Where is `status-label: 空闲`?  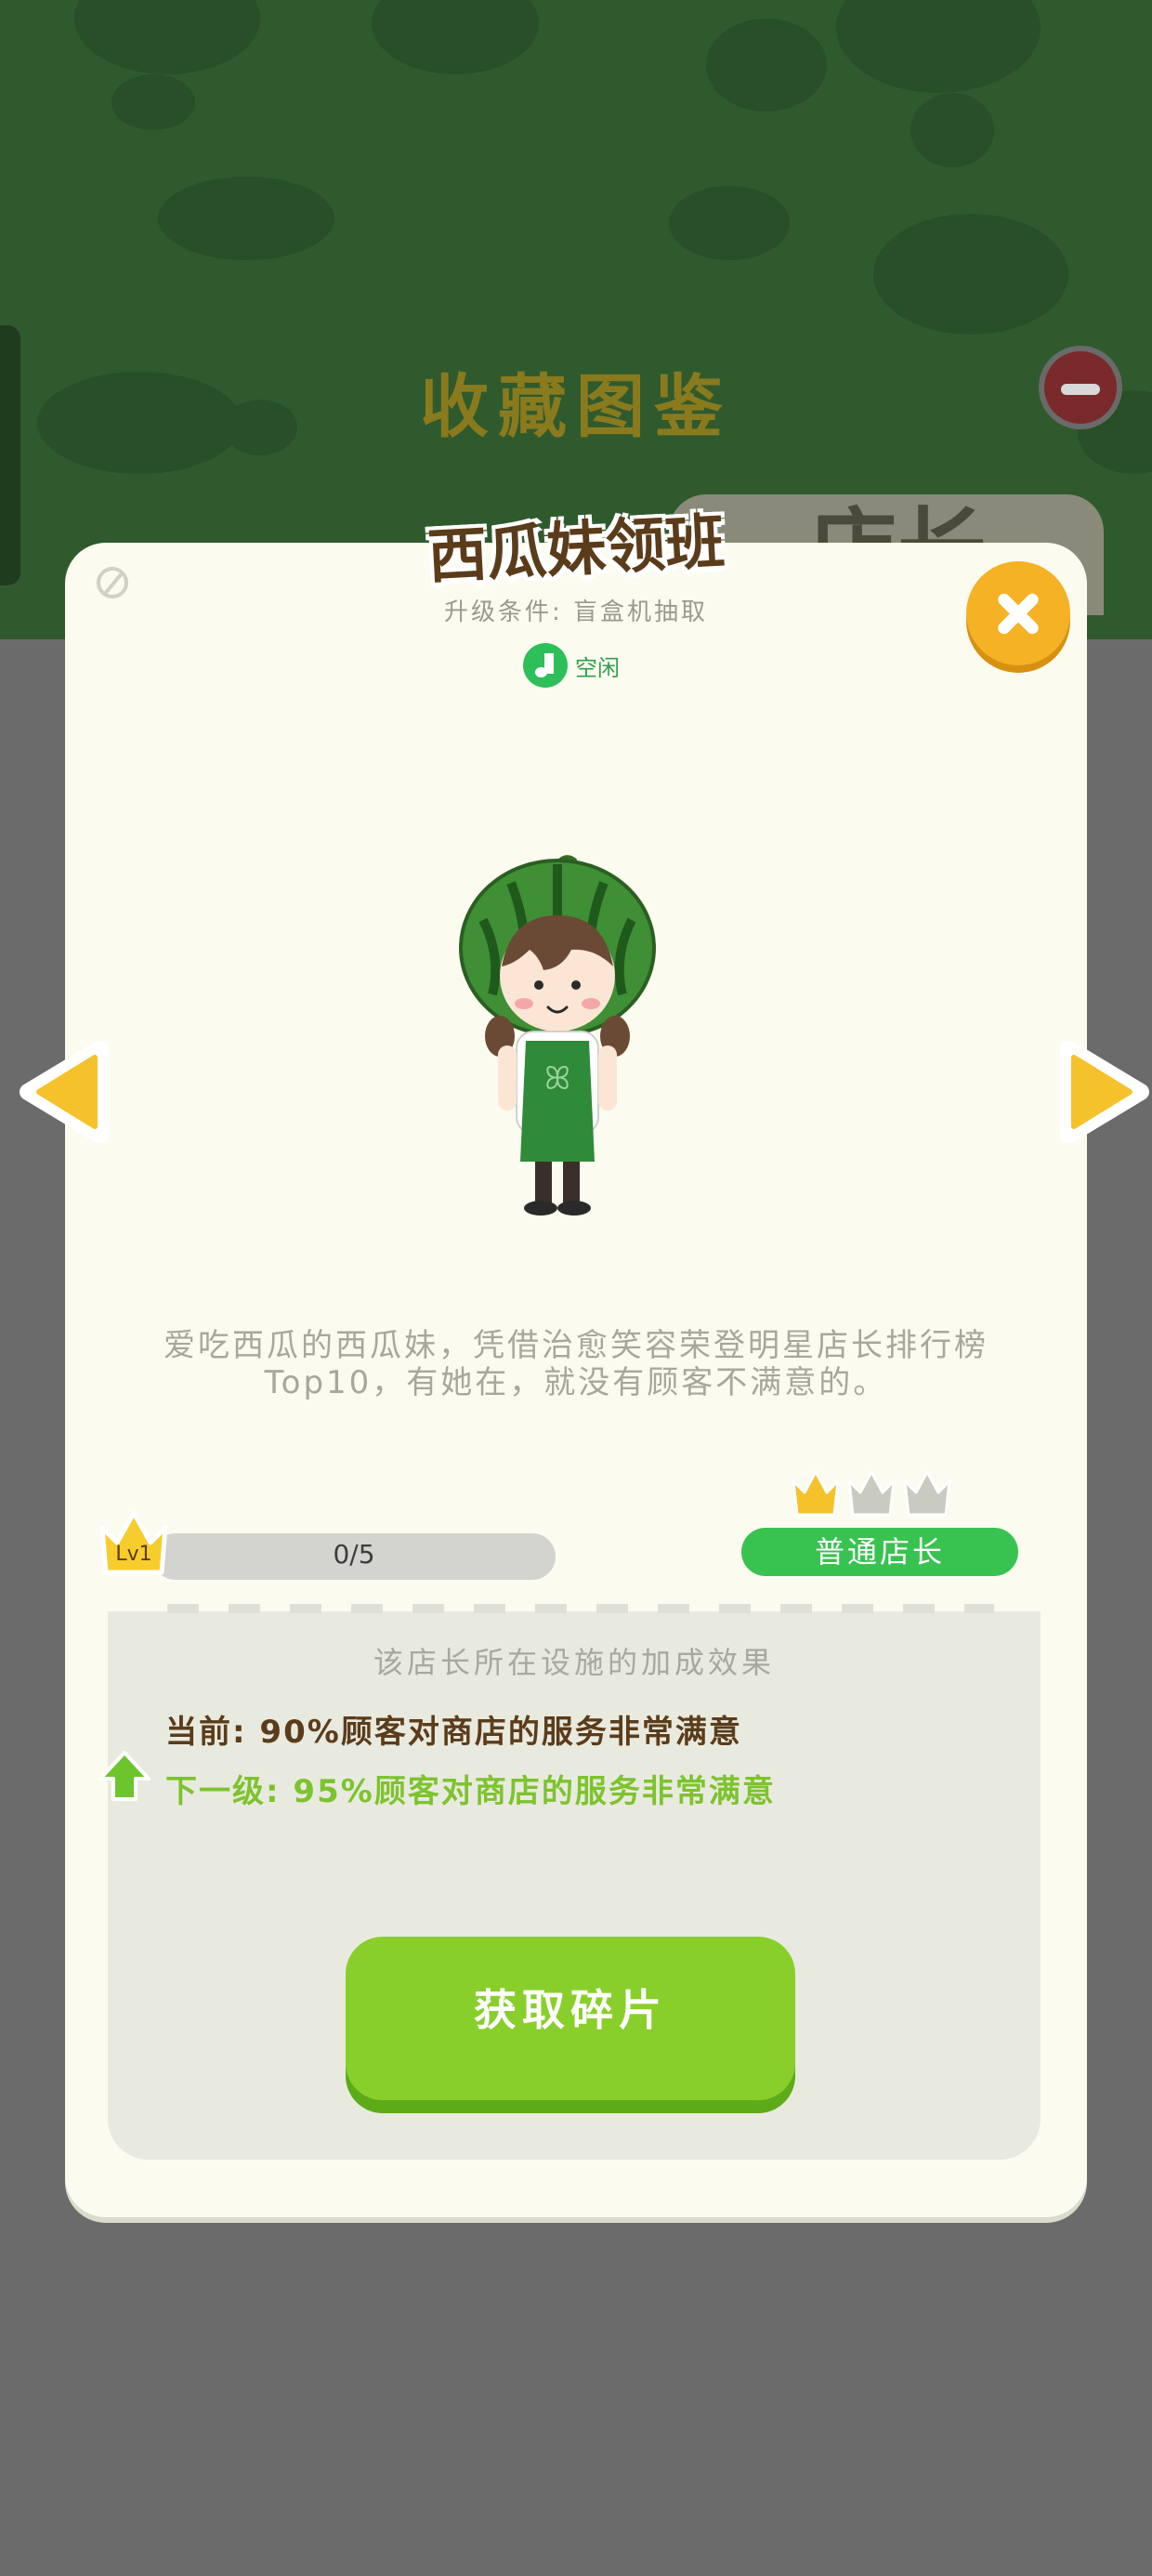
status-label: 空闲 is located at coordinates (597, 667).